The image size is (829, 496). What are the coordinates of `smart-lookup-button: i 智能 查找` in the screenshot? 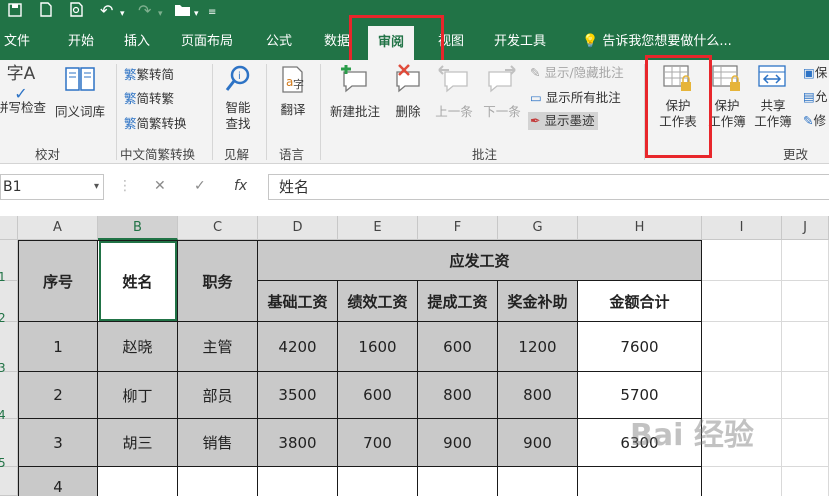 It's located at (238, 98).